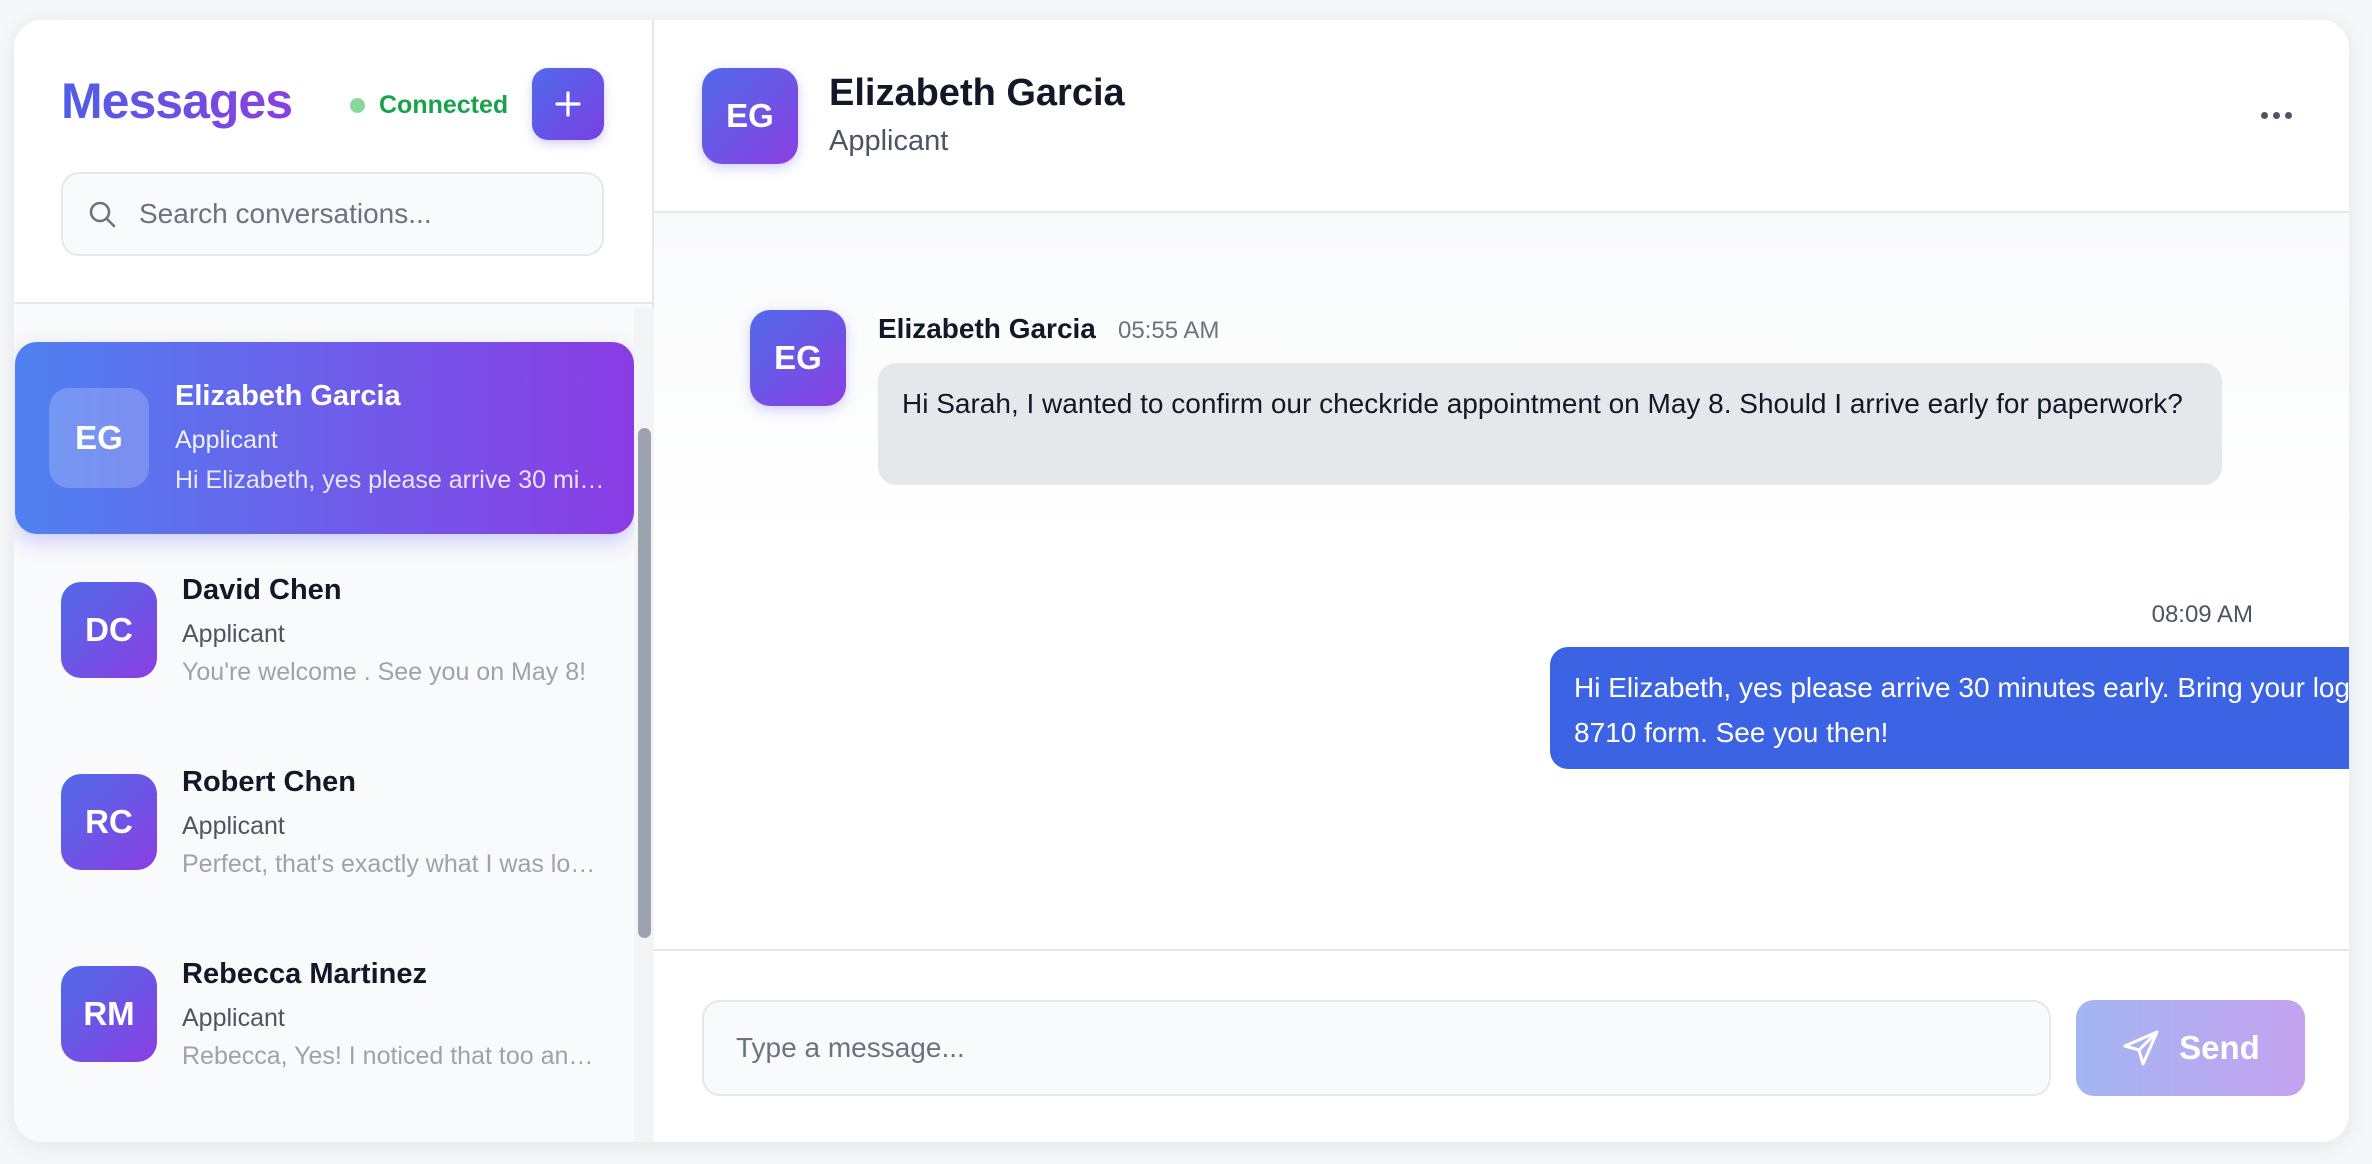 The height and width of the screenshot is (1164, 2372). I want to click on search-input, so click(359, 214).